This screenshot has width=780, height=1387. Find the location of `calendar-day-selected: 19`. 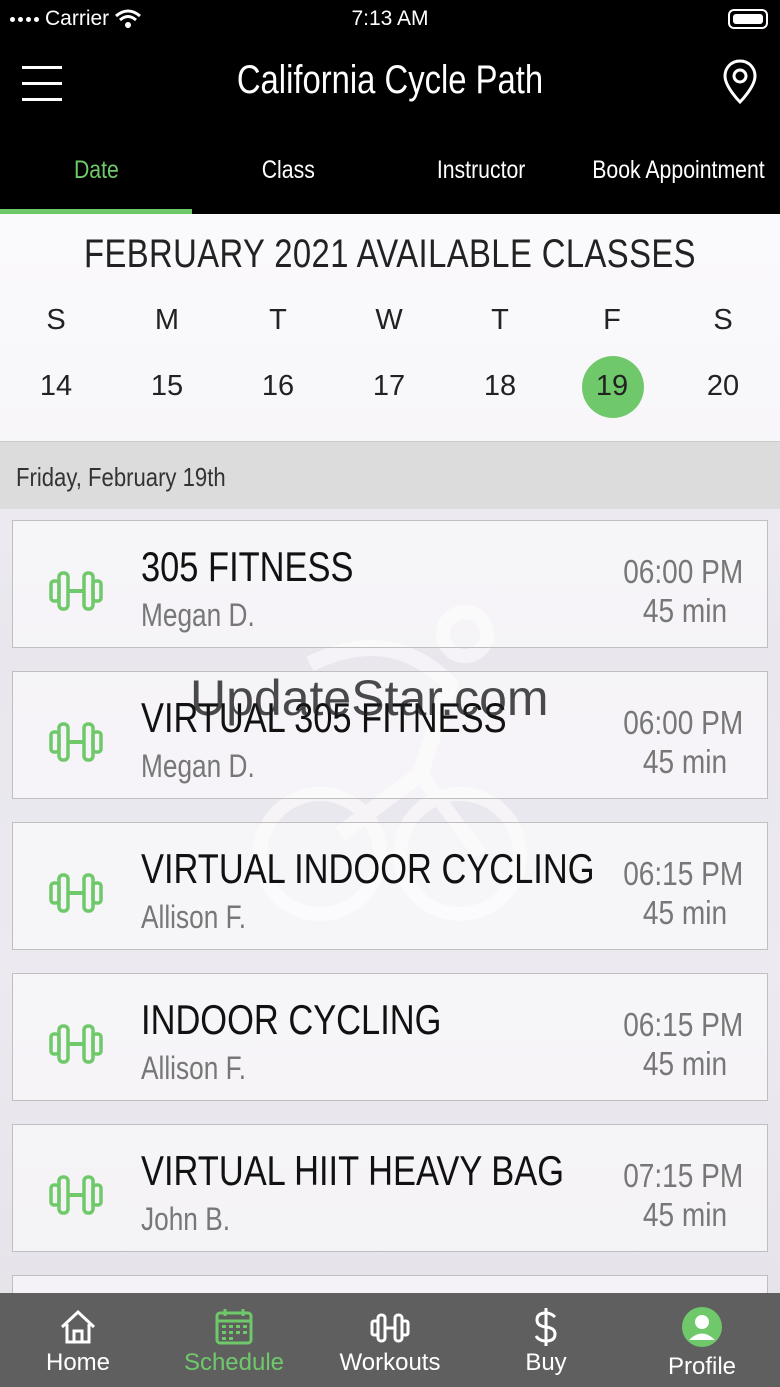

calendar-day-selected: 19 is located at coordinates (612, 386).